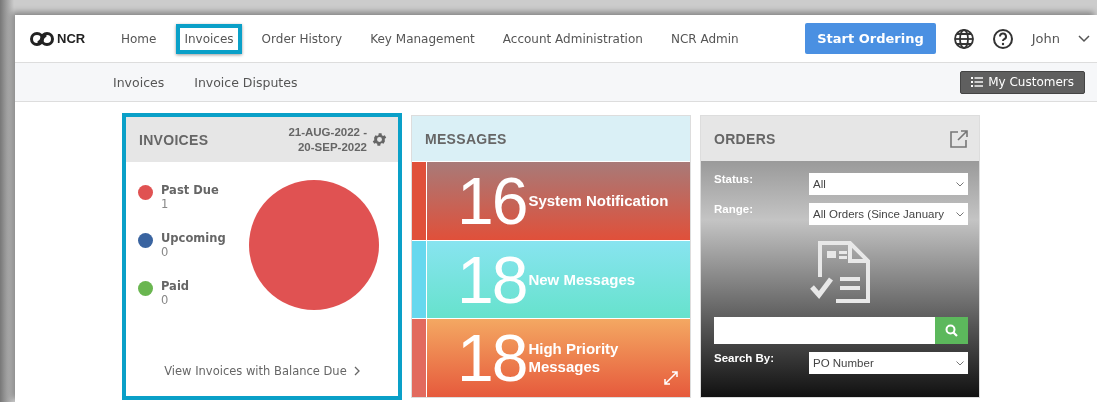 The height and width of the screenshot is (402, 1097). Describe the element at coordinates (139, 38) in the screenshot. I see `nav-link: Home` at that location.